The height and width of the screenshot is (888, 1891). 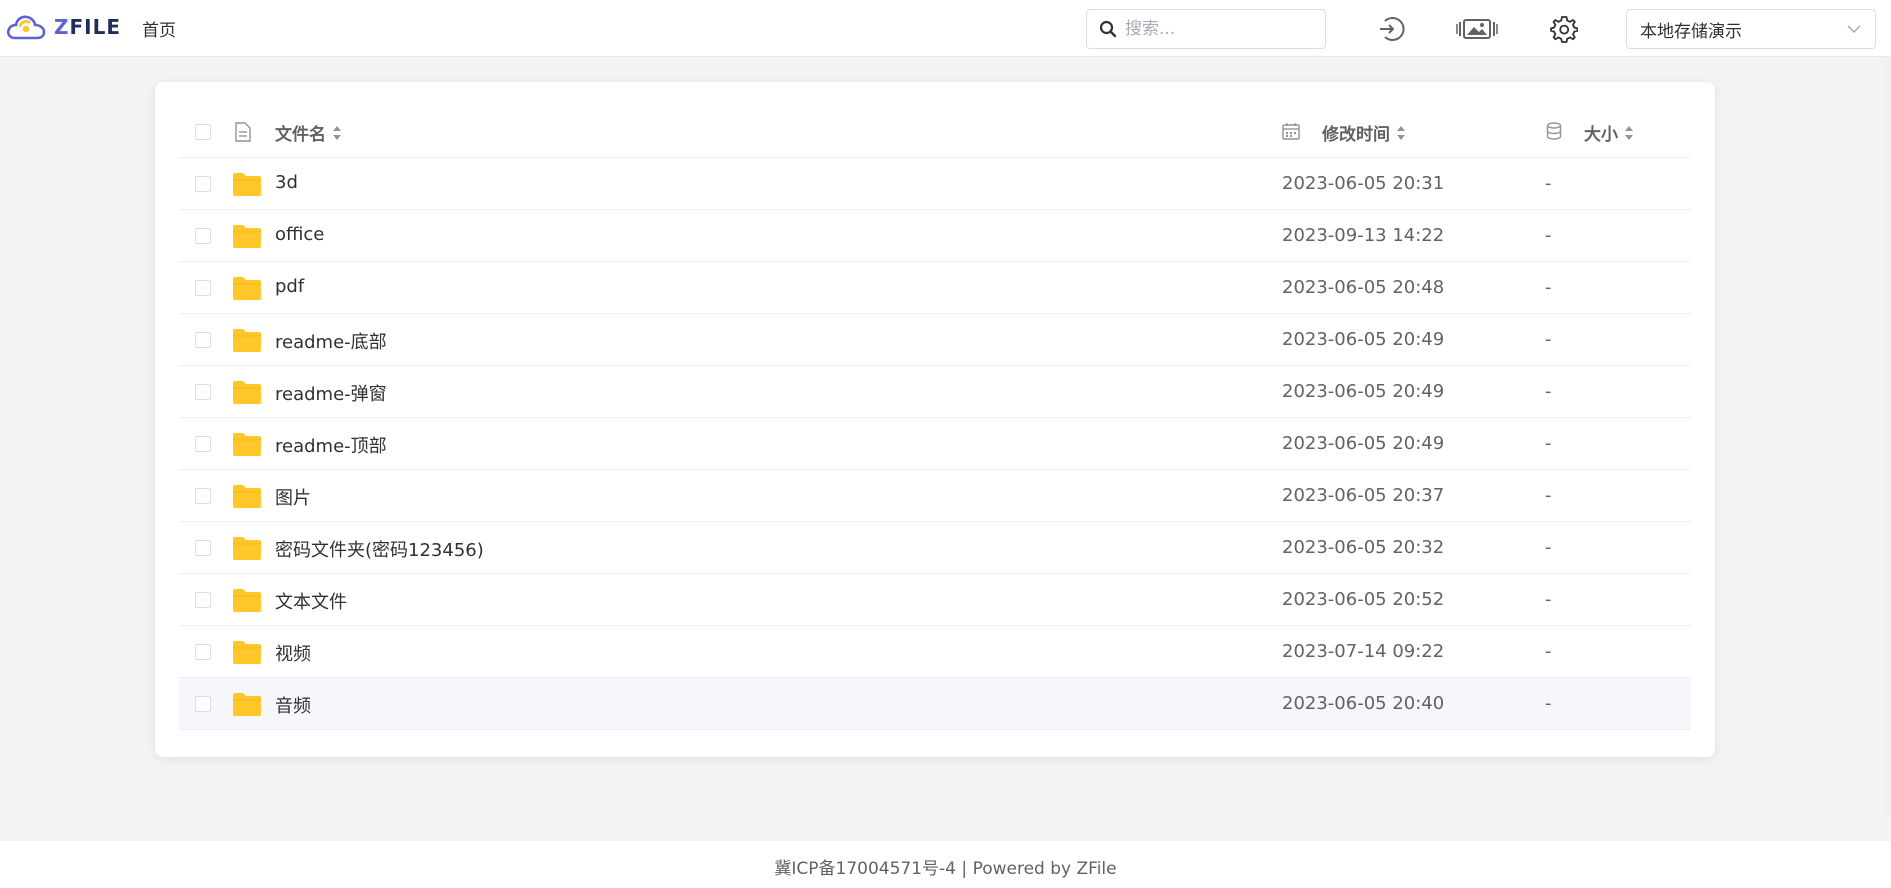 I want to click on table-row: 密码文件夹(密码123456) 2023-06-05 20:32 -, so click(x=935, y=548).